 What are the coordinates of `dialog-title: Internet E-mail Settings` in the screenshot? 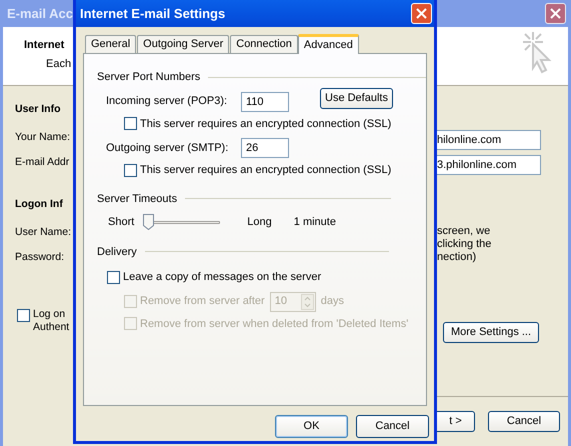 It's located at (153, 13).